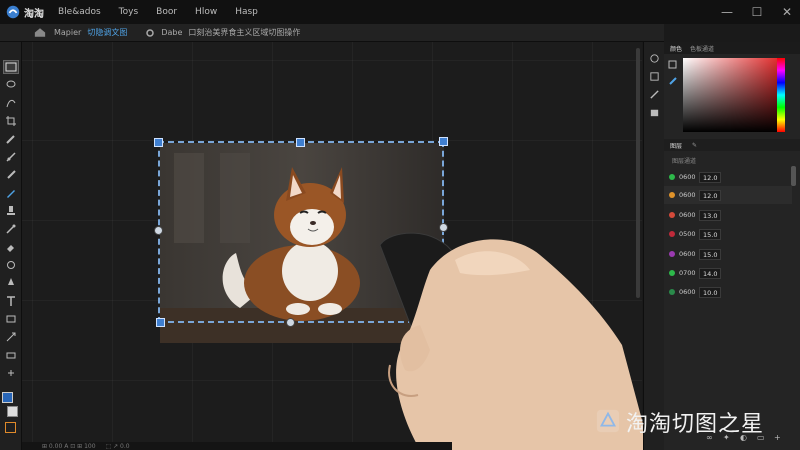 The image size is (800, 450). What do you see at coordinates (206, 12) in the screenshot?
I see `menu-item-view: Hlow` at bounding box center [206, 12].